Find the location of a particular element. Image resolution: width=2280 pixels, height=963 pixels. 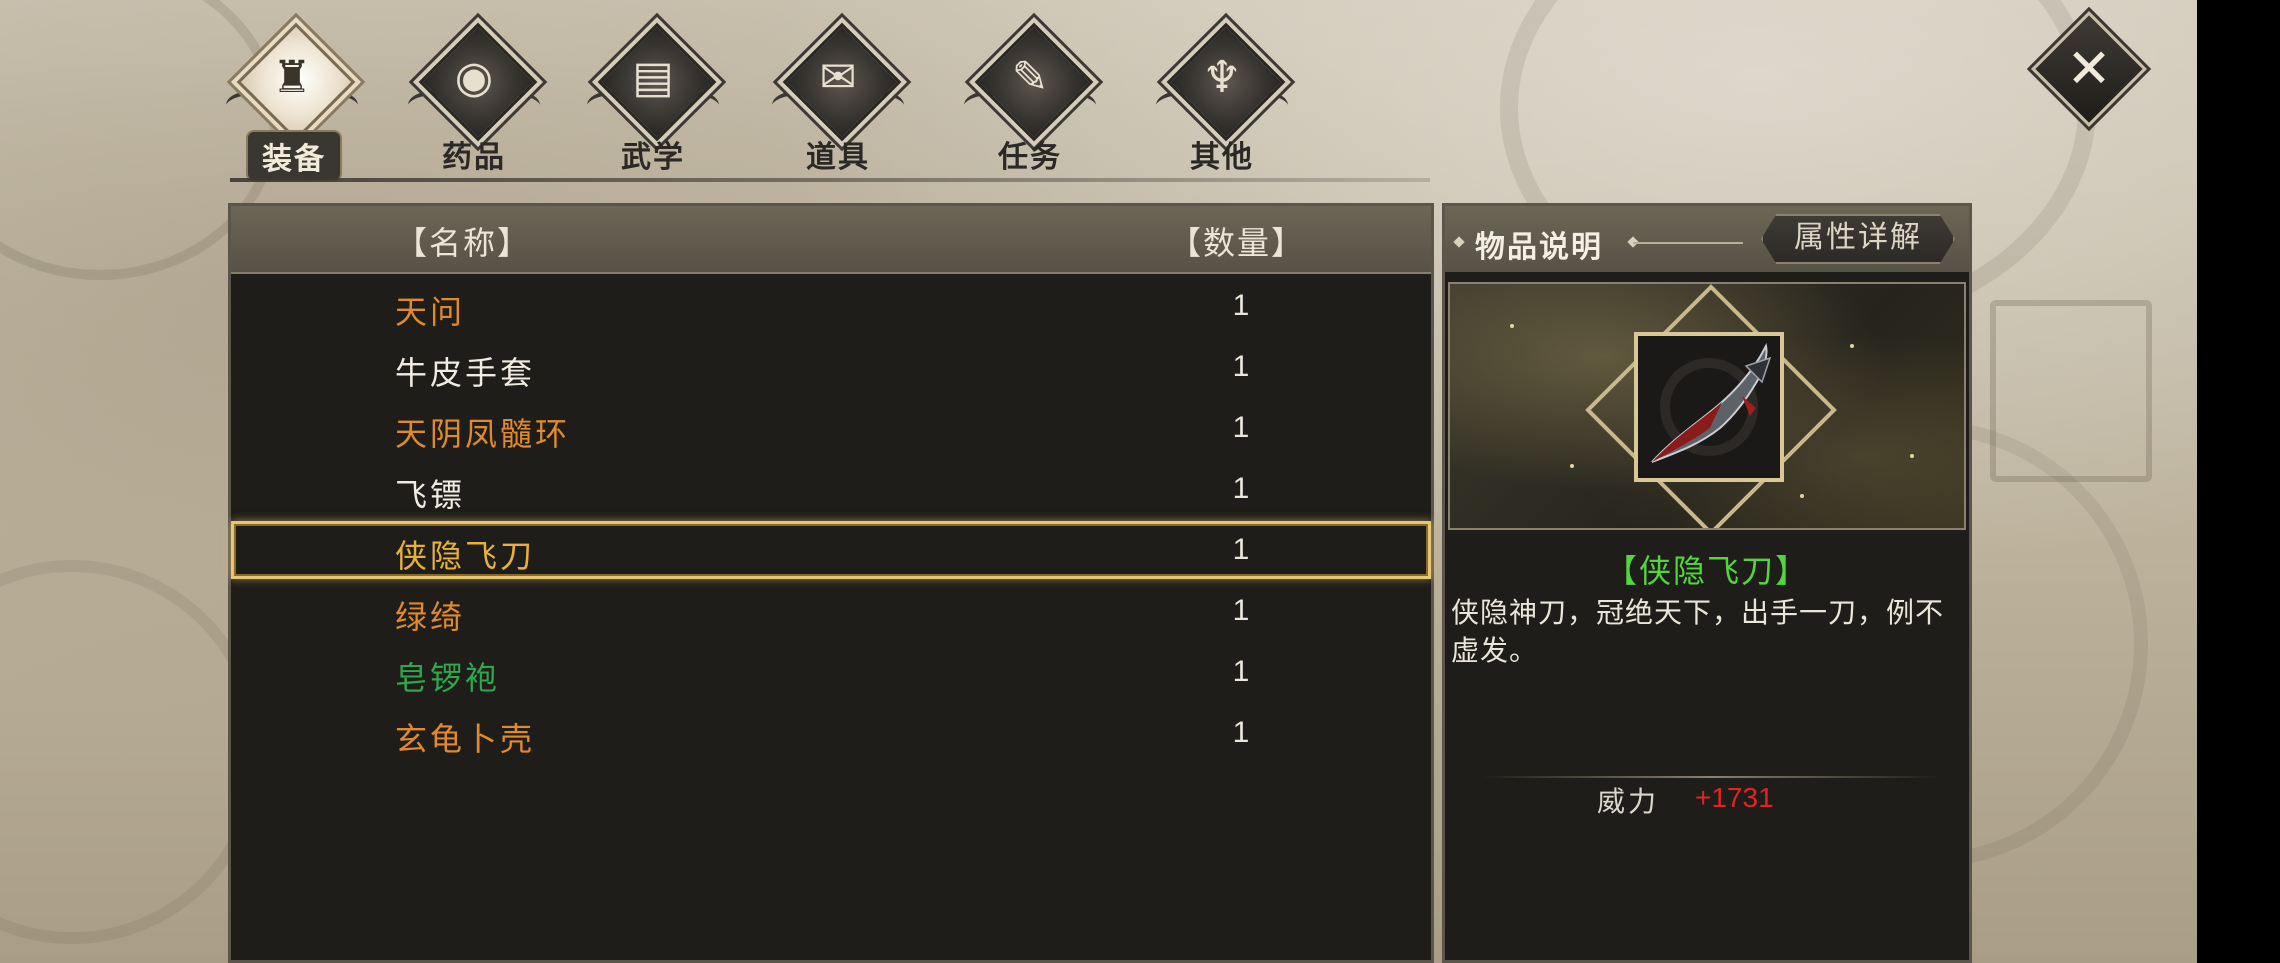

item-description: 侠隐神刀，冠绝天下，出手一刀，例不虚发。 is located at coordinates (1698, 631).